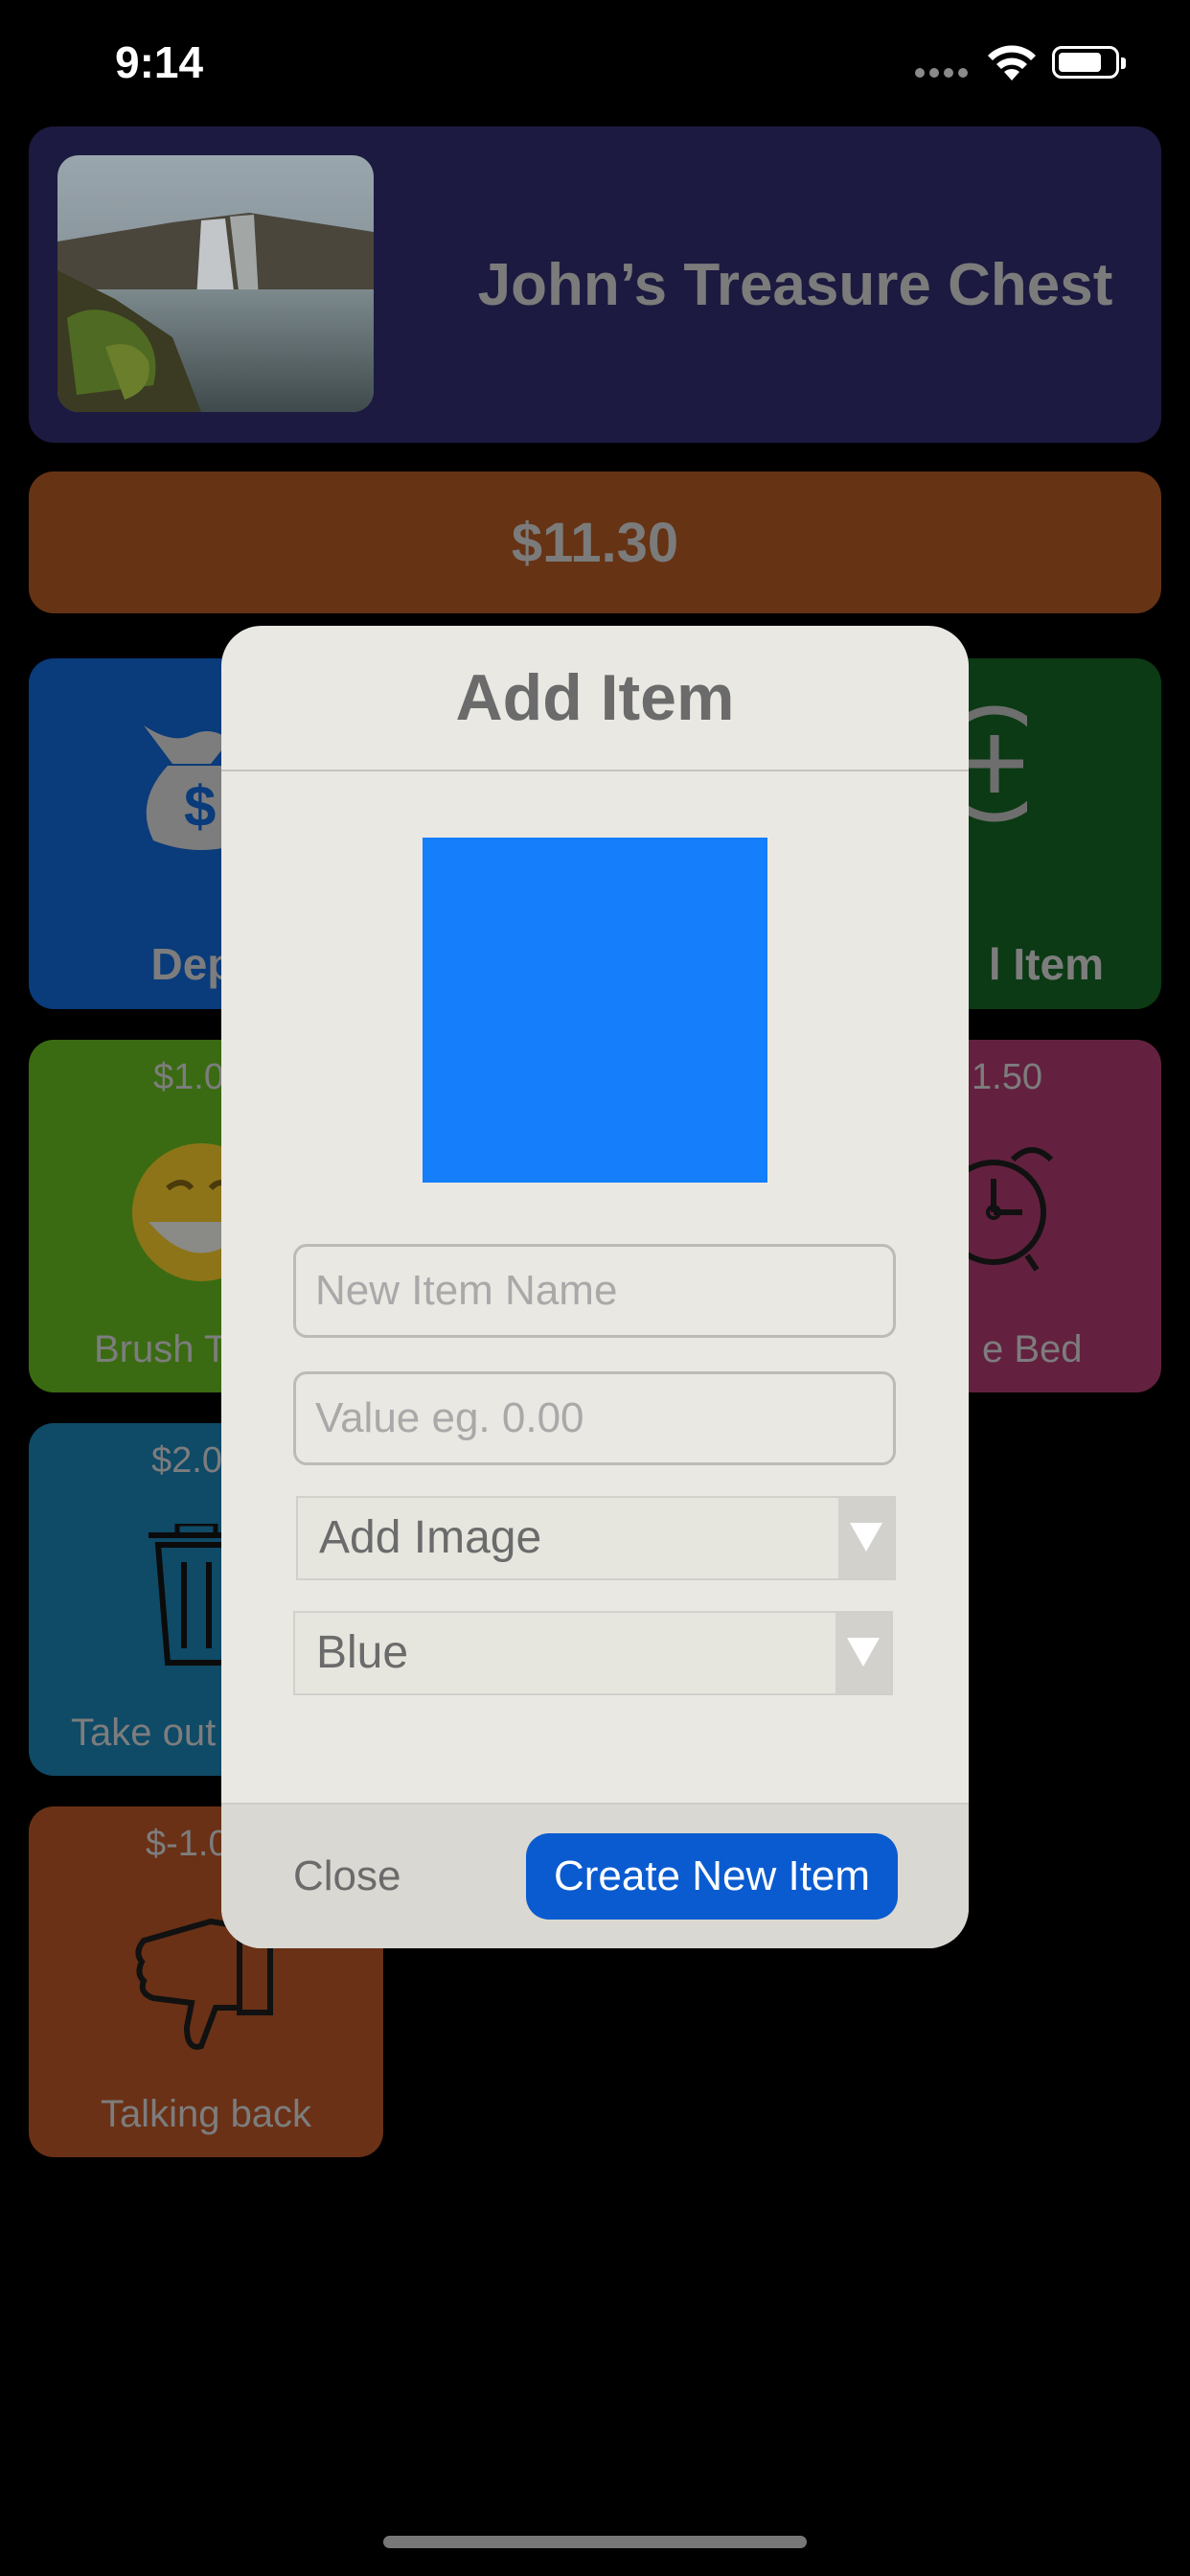  I want to click on tile-label: l Item, so click(1046, 964).